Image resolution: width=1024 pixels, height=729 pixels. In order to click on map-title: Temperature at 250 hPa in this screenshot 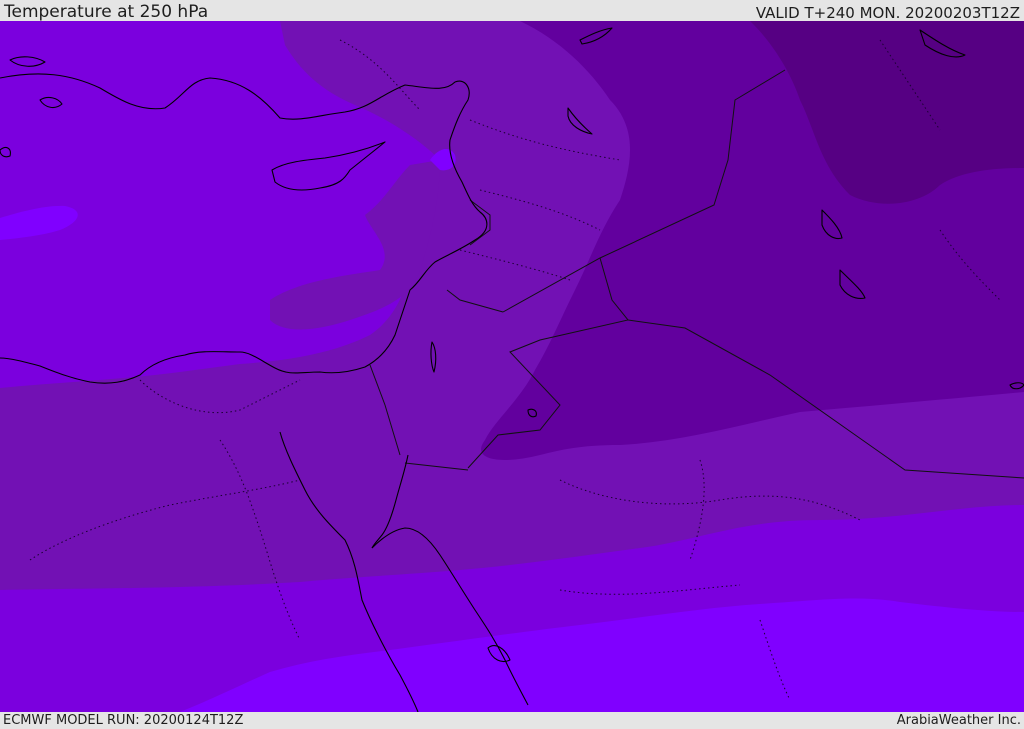, I will do `click(106, 12)`.